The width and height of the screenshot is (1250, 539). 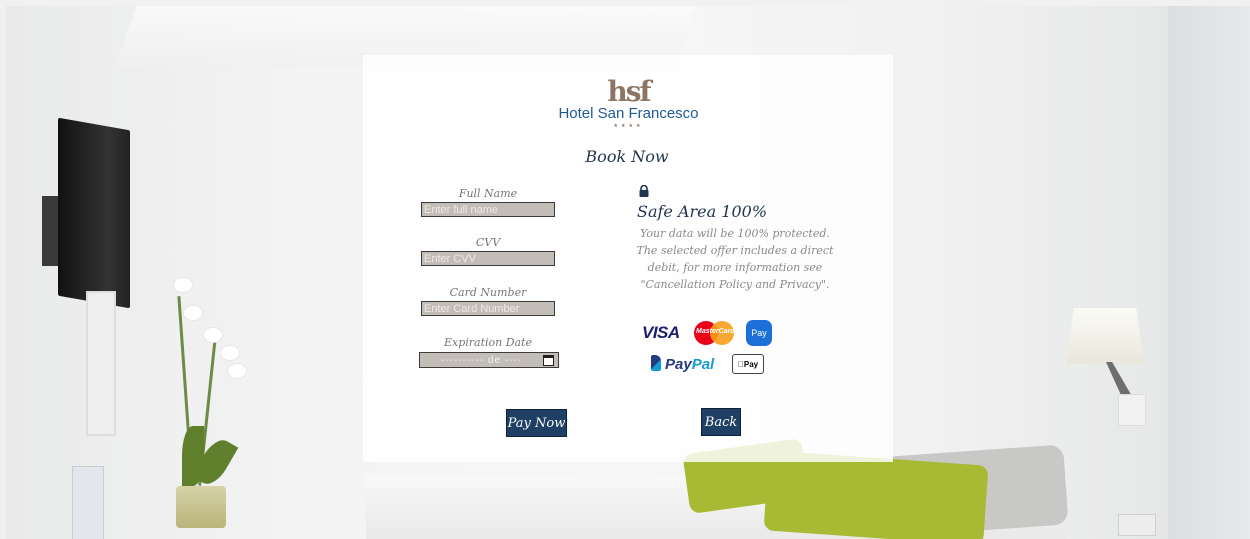 What do you see at coordinates (759, 333) in the screenshot?
I see `samsung-pay-logo: Pay` at bounding box center [759, 333].